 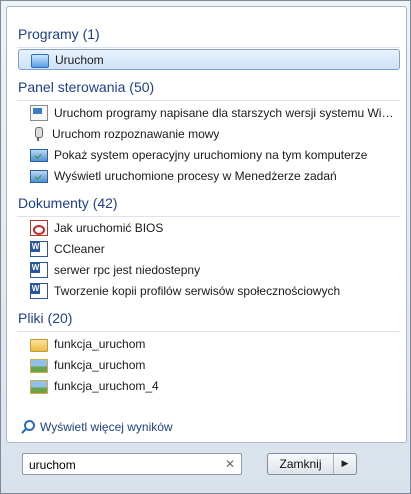 I want to click on result-document-ccleaner: CCleaner, so click(x=208, y=248).